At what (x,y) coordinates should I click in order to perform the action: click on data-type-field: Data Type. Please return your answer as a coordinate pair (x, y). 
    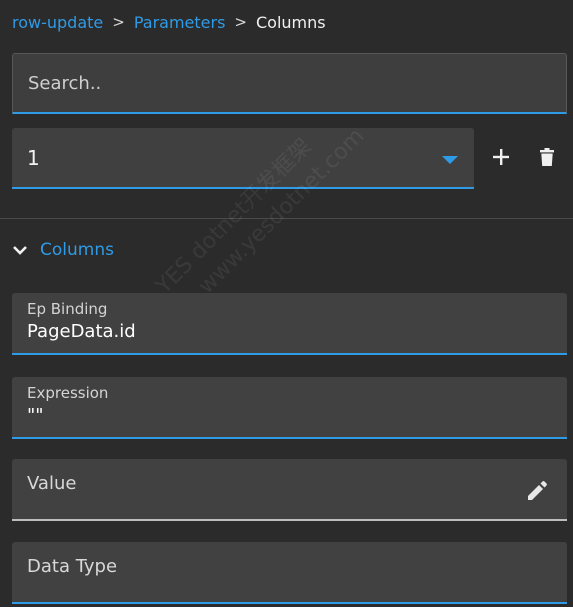
    Looking at the image, I should click on (289, 573).